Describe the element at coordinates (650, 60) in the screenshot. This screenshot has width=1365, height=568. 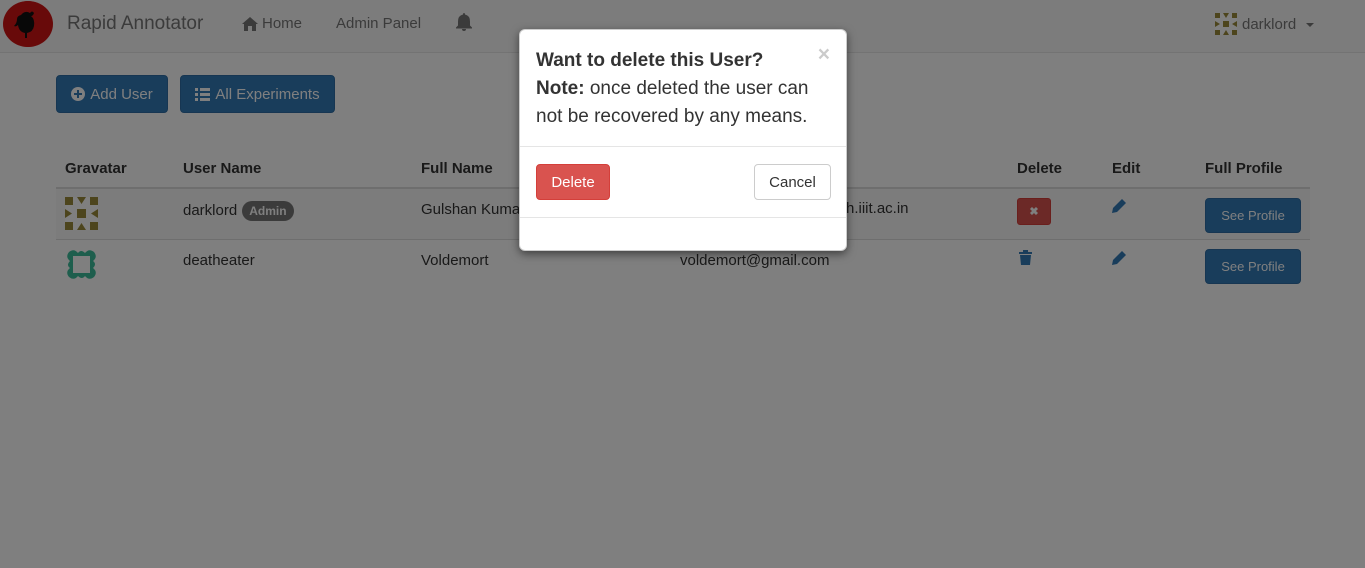
I see `modal-heading: Want to delete this User?` at that location.